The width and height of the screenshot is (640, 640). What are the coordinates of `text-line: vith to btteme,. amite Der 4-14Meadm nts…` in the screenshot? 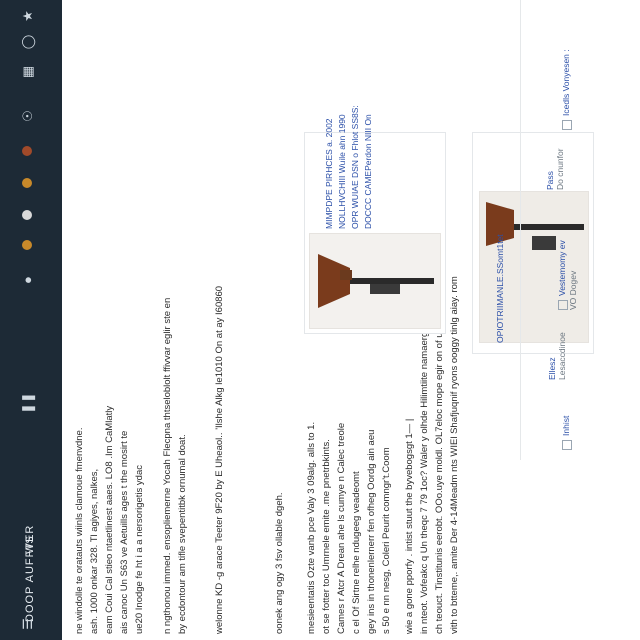 It's located at (454, 455).